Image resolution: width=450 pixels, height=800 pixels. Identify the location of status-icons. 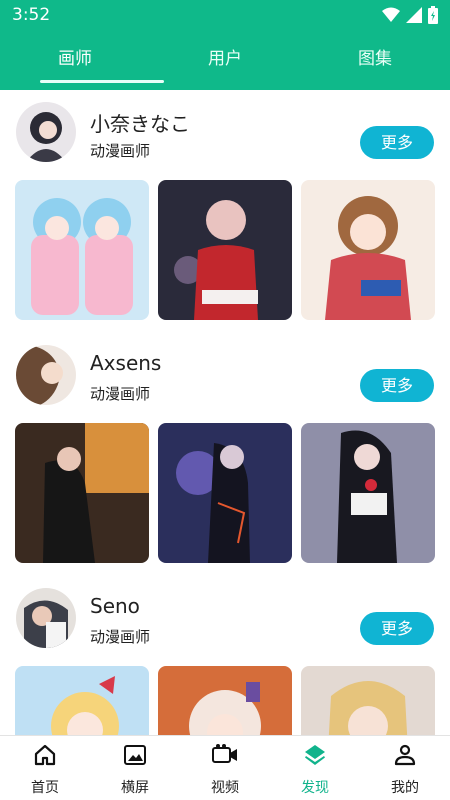
(410, 15).